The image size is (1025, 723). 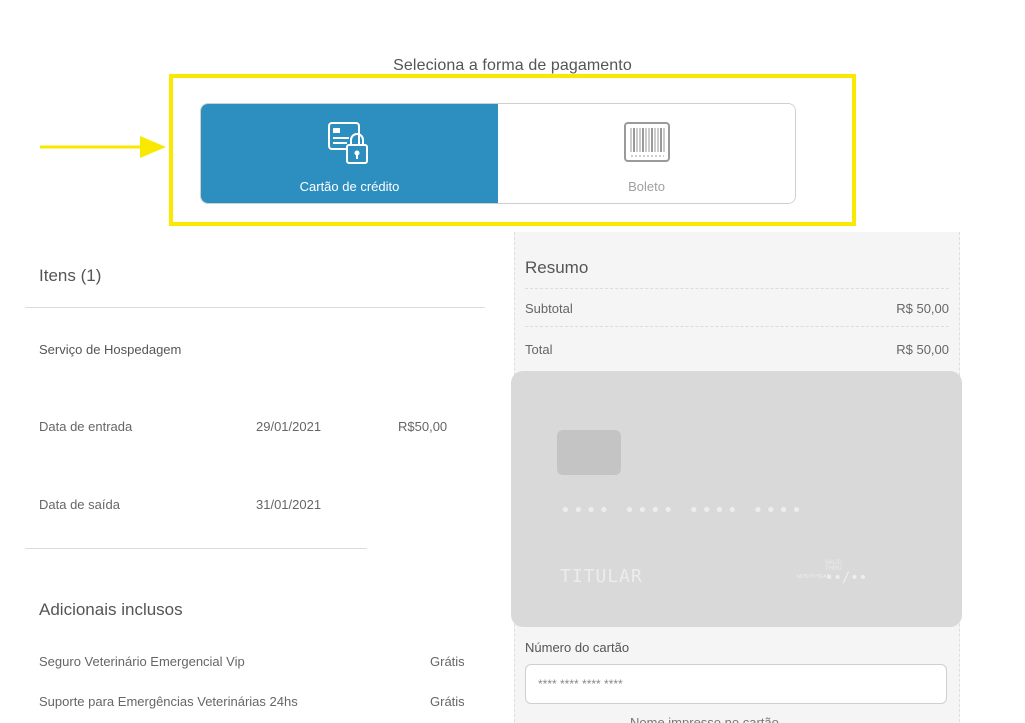 I want to click on service-name: Serviço de Hospedagem, so click(x=110, y=349).